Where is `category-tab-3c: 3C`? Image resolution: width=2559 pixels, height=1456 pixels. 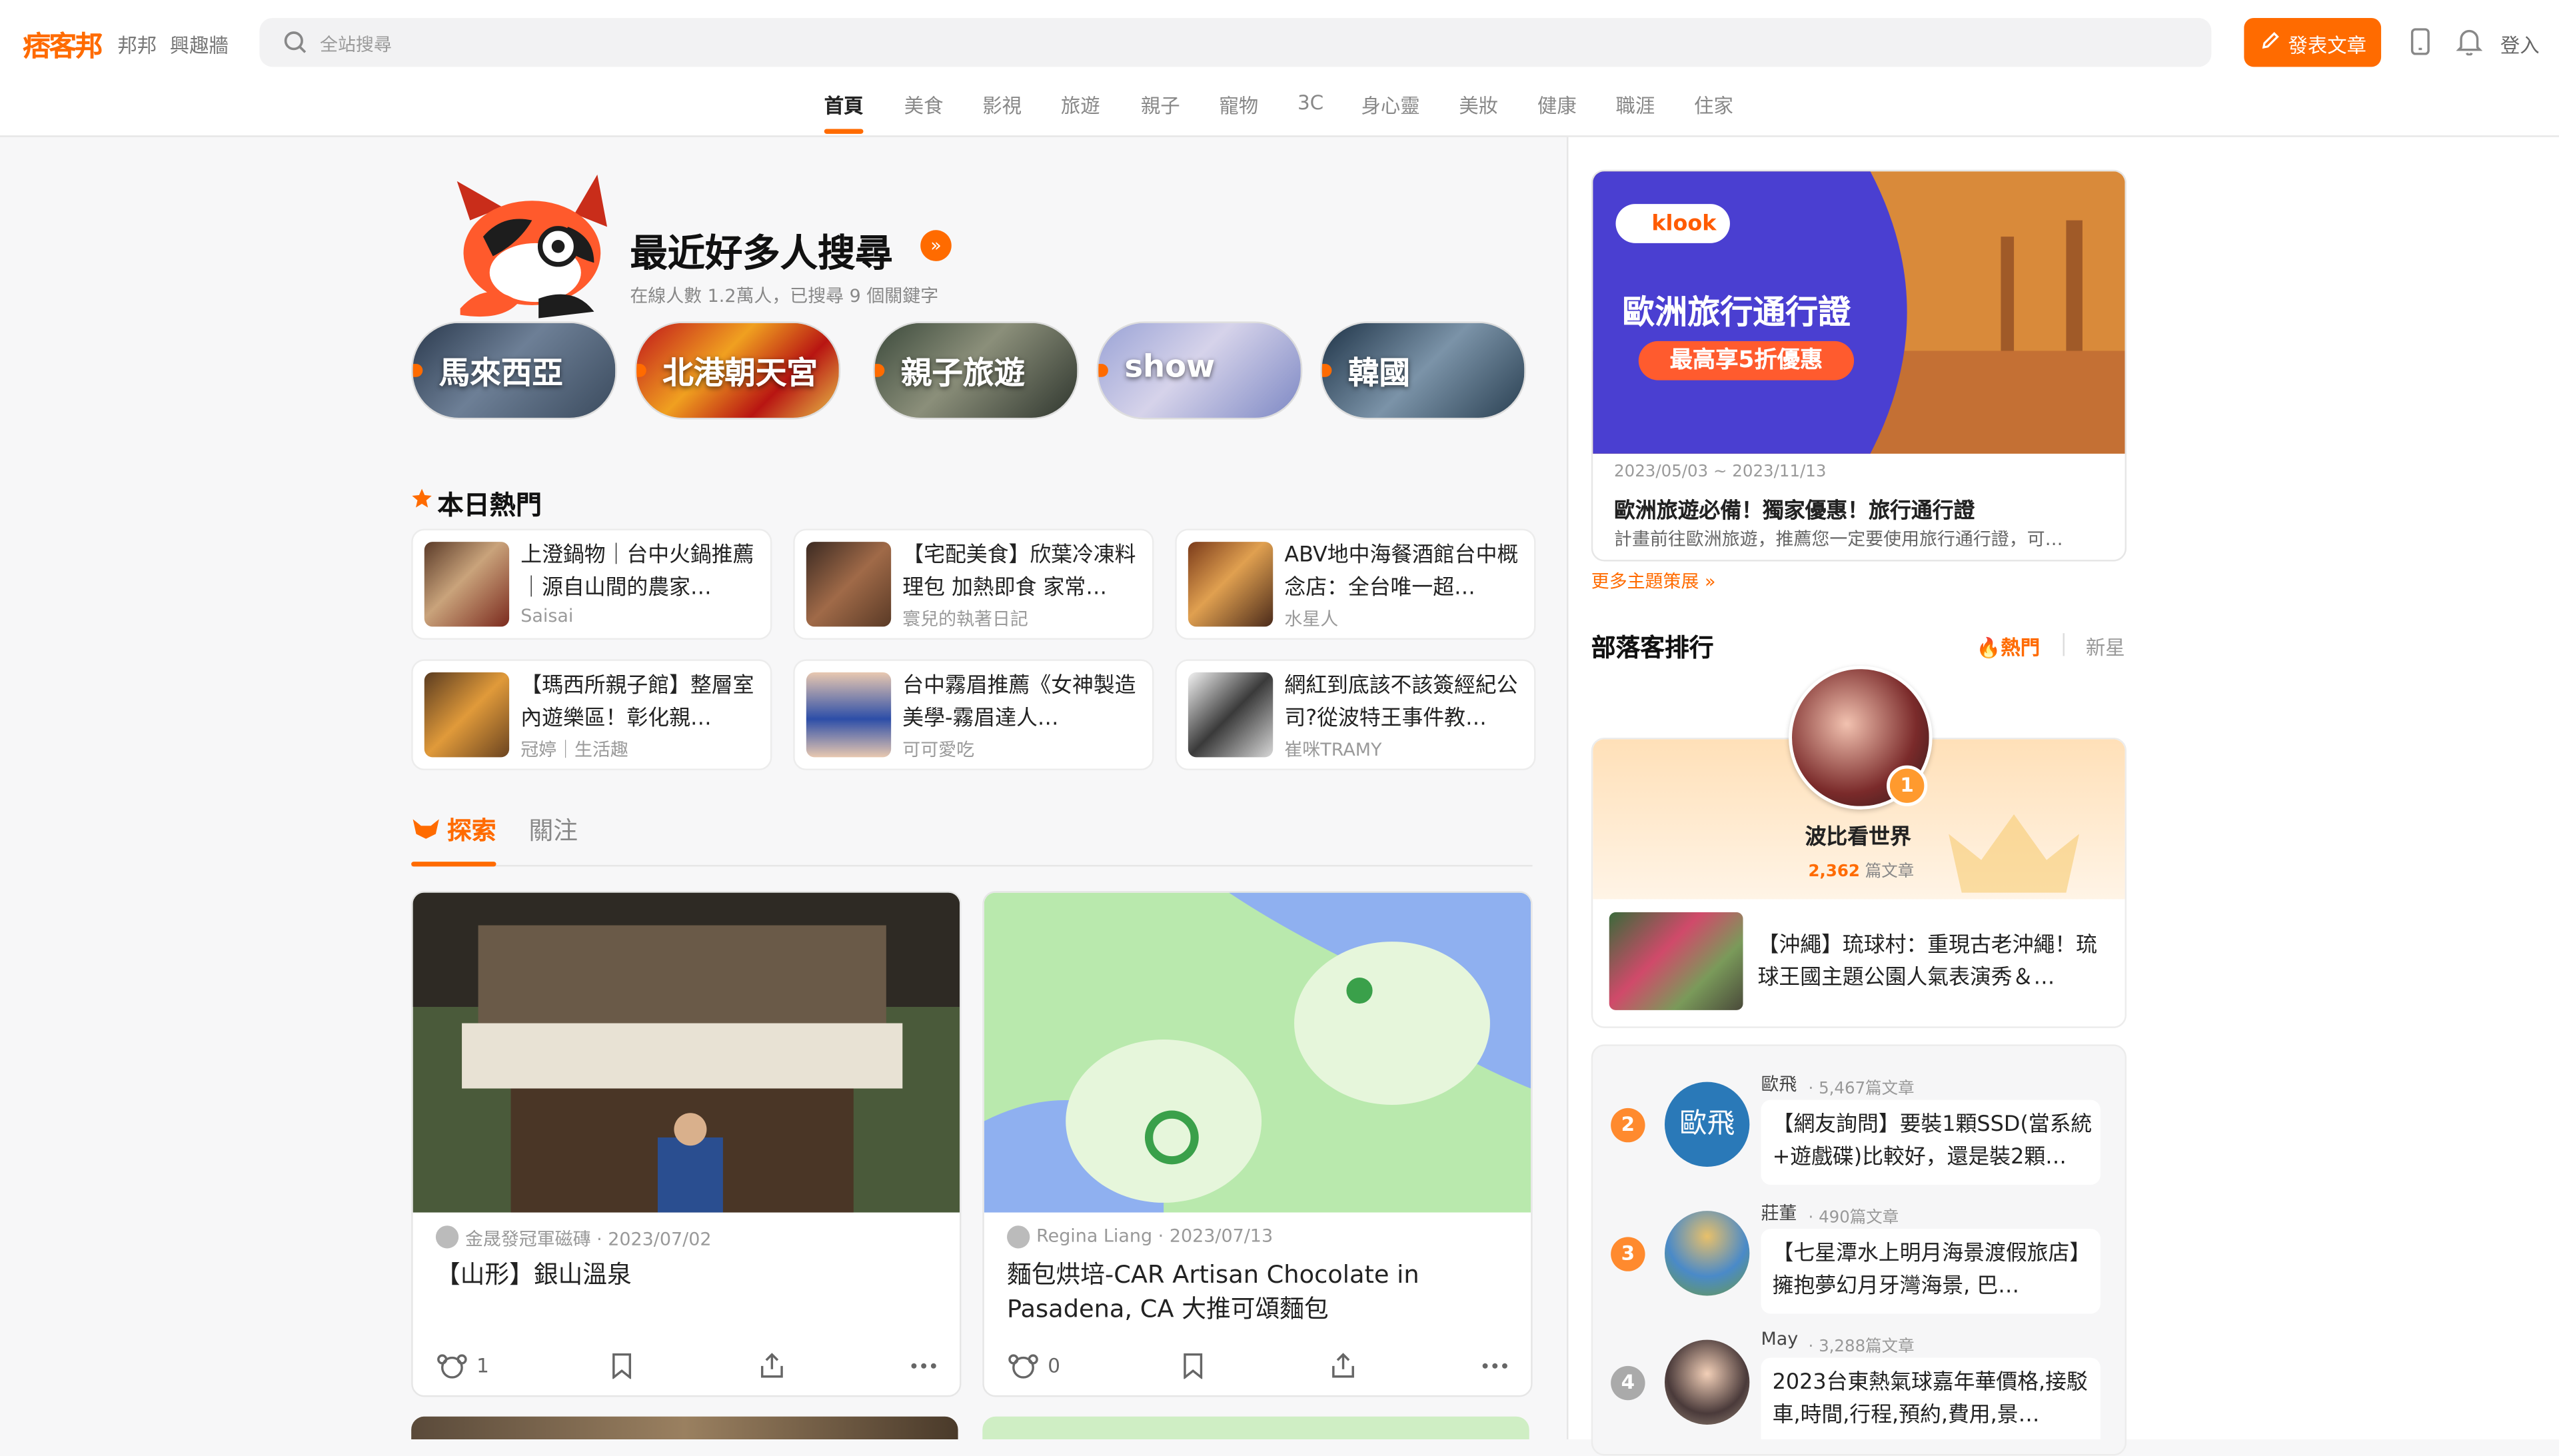
category-tab-3c: 3C is located at coordinates (1310, 102).